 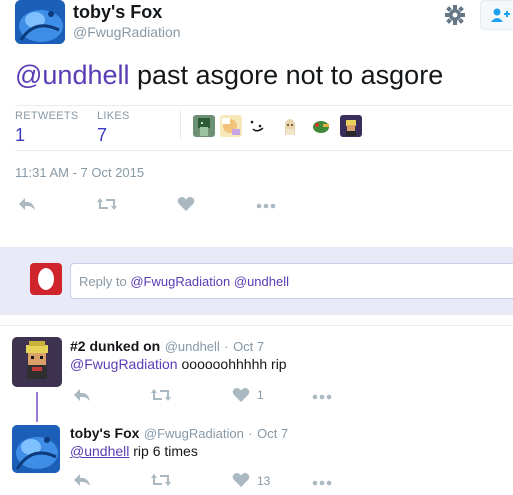 I want to click on reply-mention-2: @undhell, so click(x=261, y=281).